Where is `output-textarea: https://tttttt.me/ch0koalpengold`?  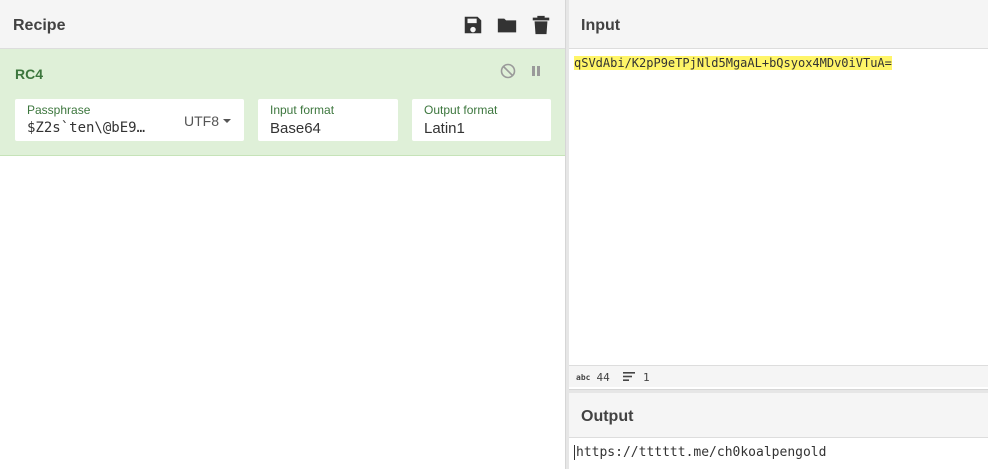
output-textarea: https://tttttt.me/ch0koalpengold is located at coordinates (700, 453).